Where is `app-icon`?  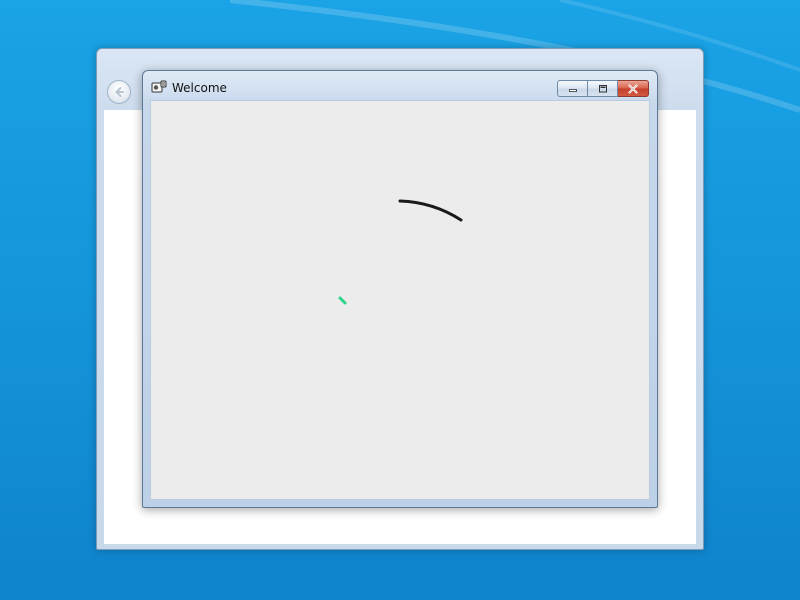 app-icon is located at coordinates (159, 86).